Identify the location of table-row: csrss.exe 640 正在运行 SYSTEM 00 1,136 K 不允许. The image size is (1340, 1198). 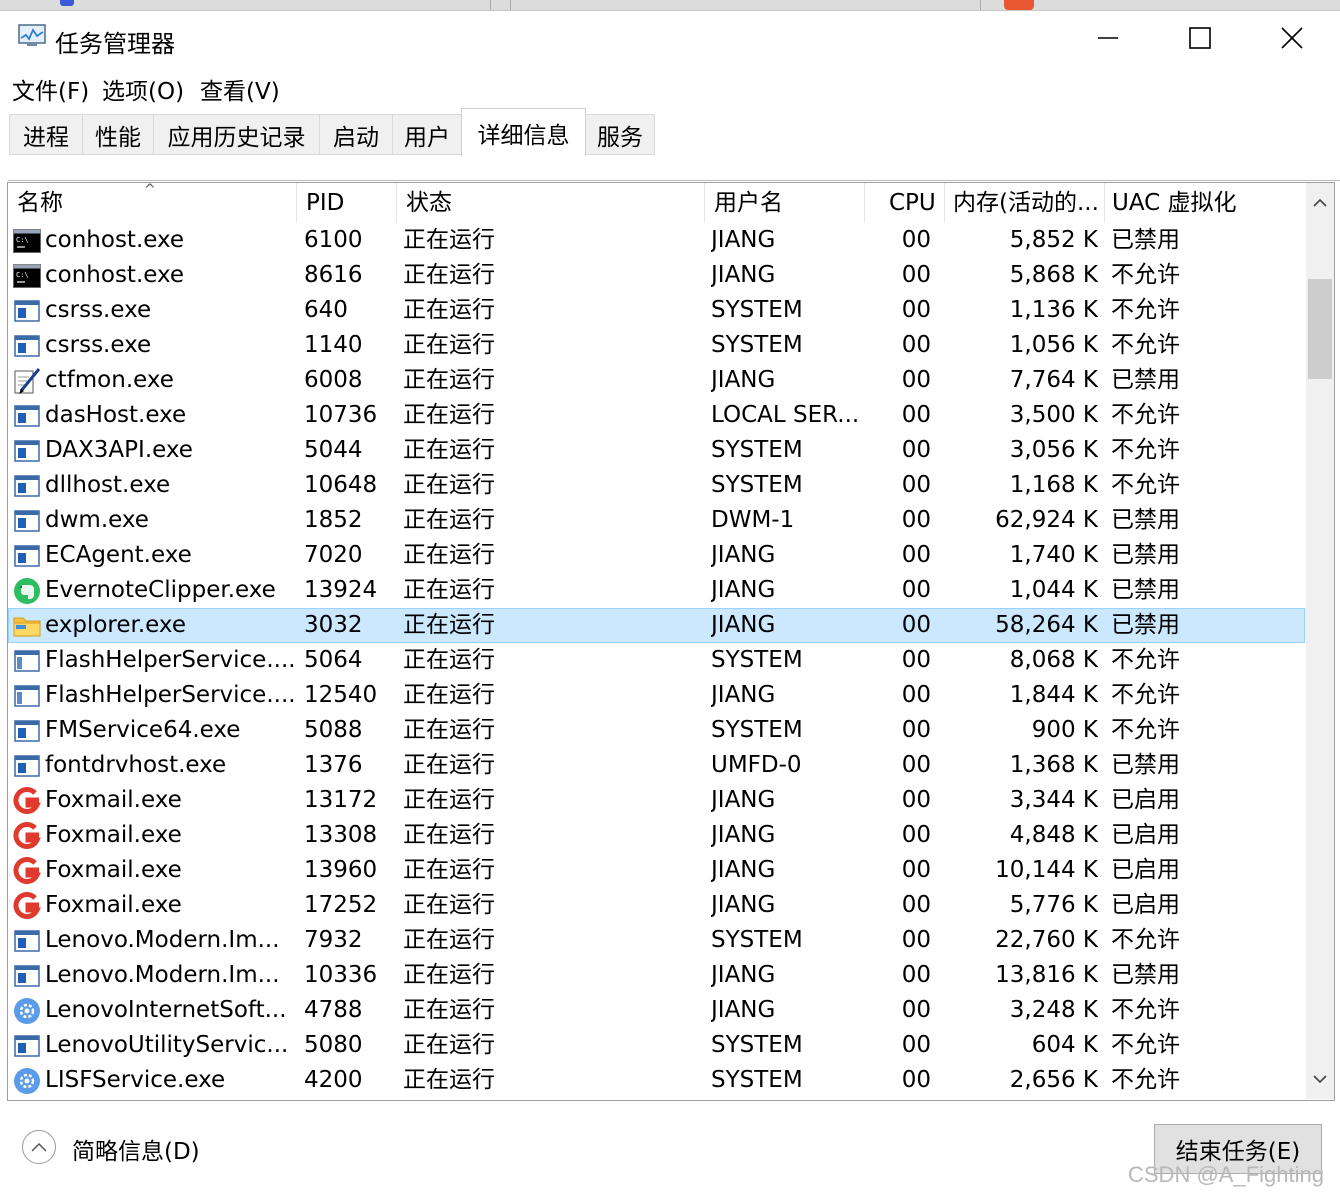
(656, 310).